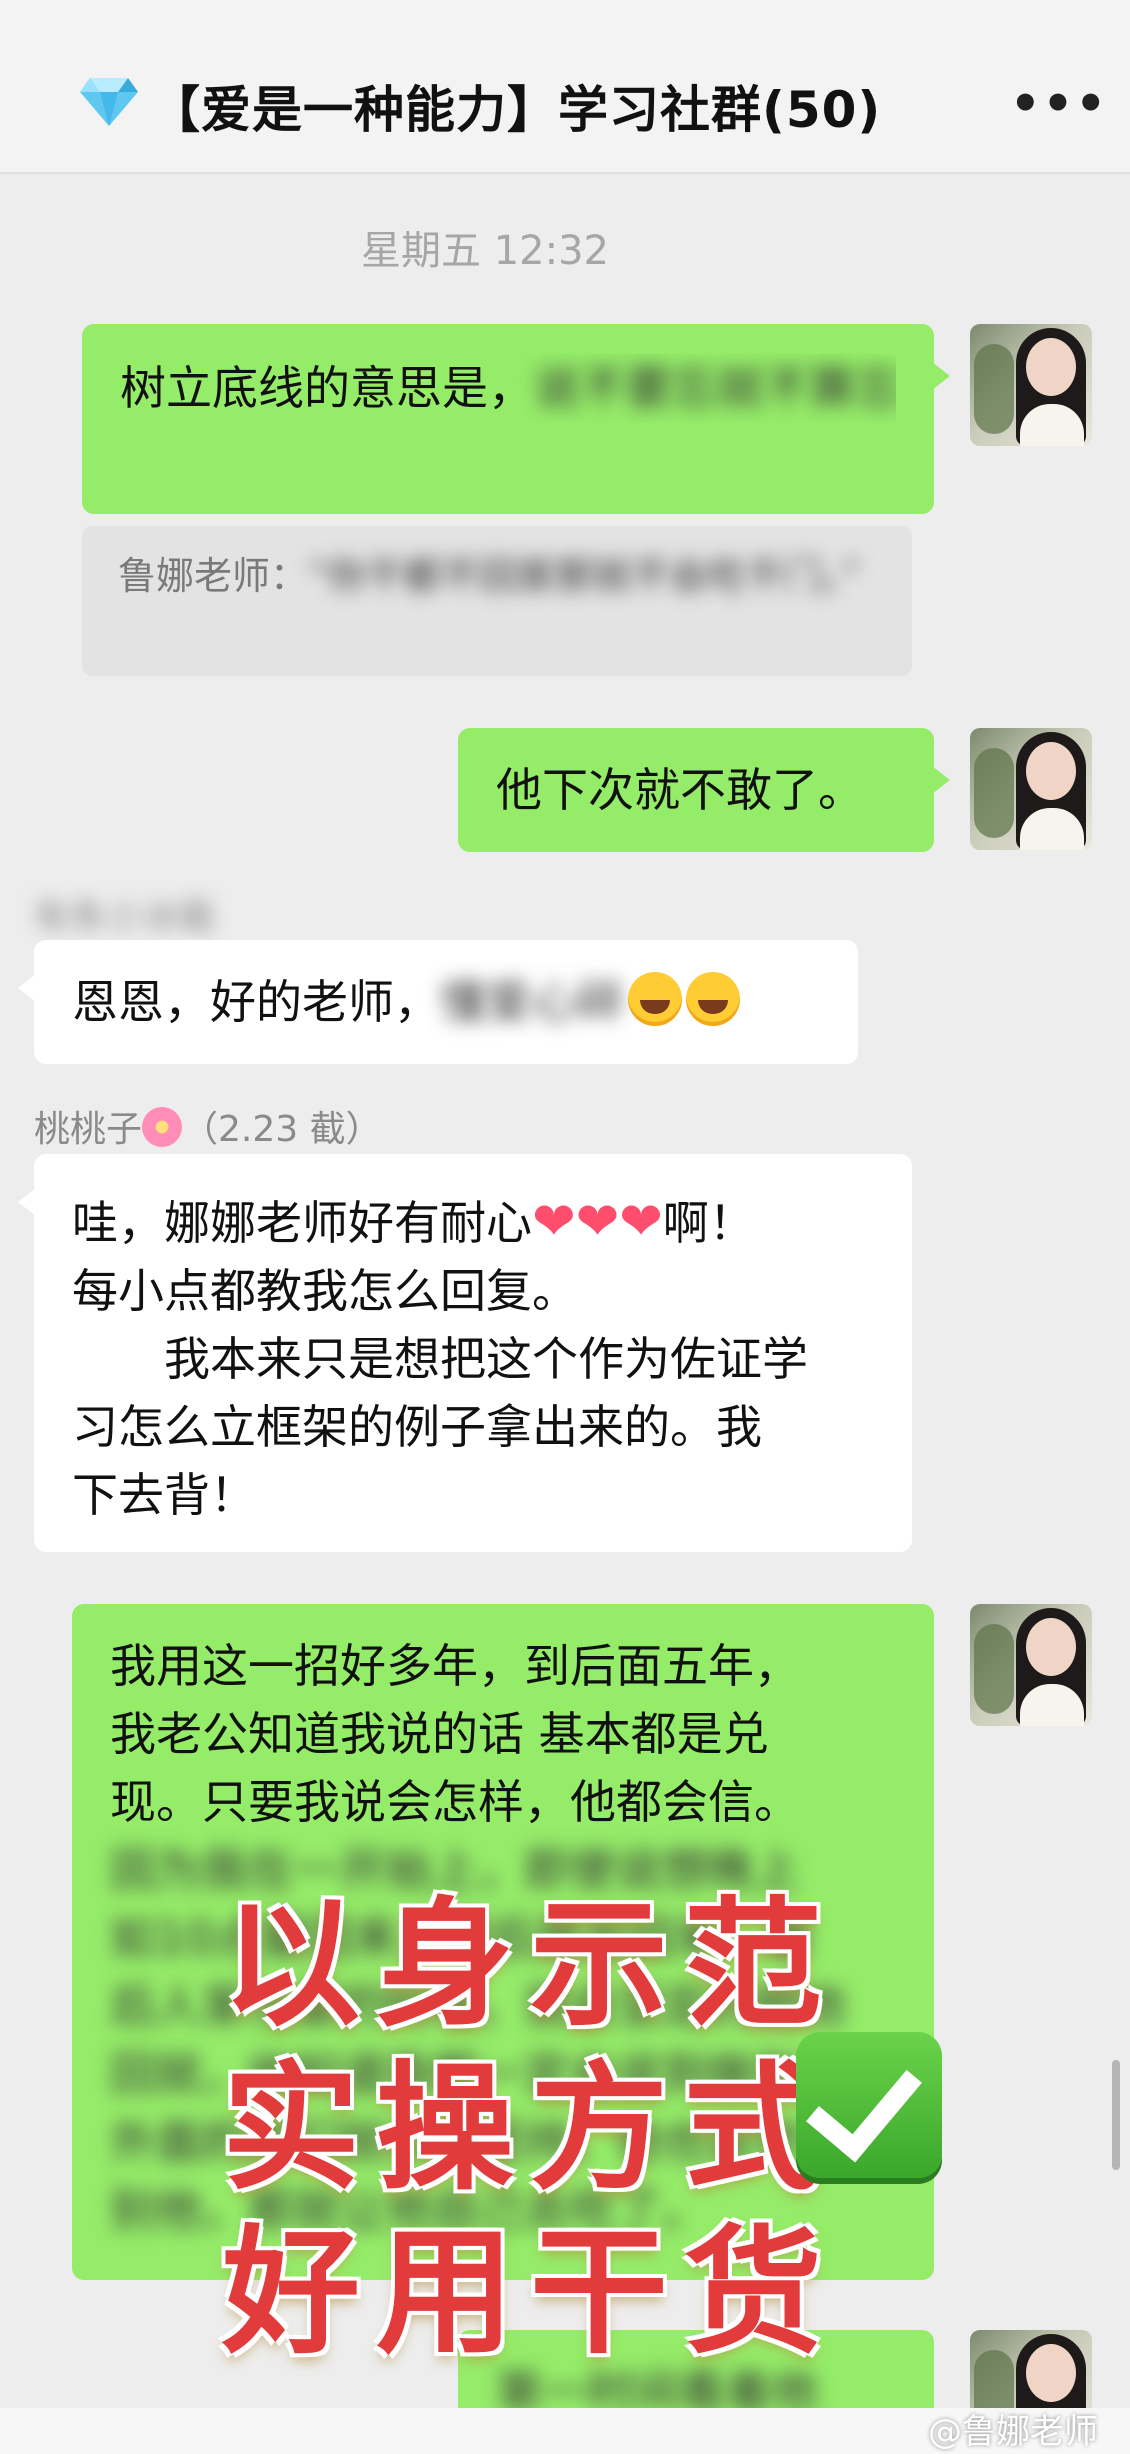 The image size is (1130, 2454). What do you see at coordinates (162, 1127) in the screenshot?
I see `cherry-blossom-icon` at bounding box center [162, 1127].